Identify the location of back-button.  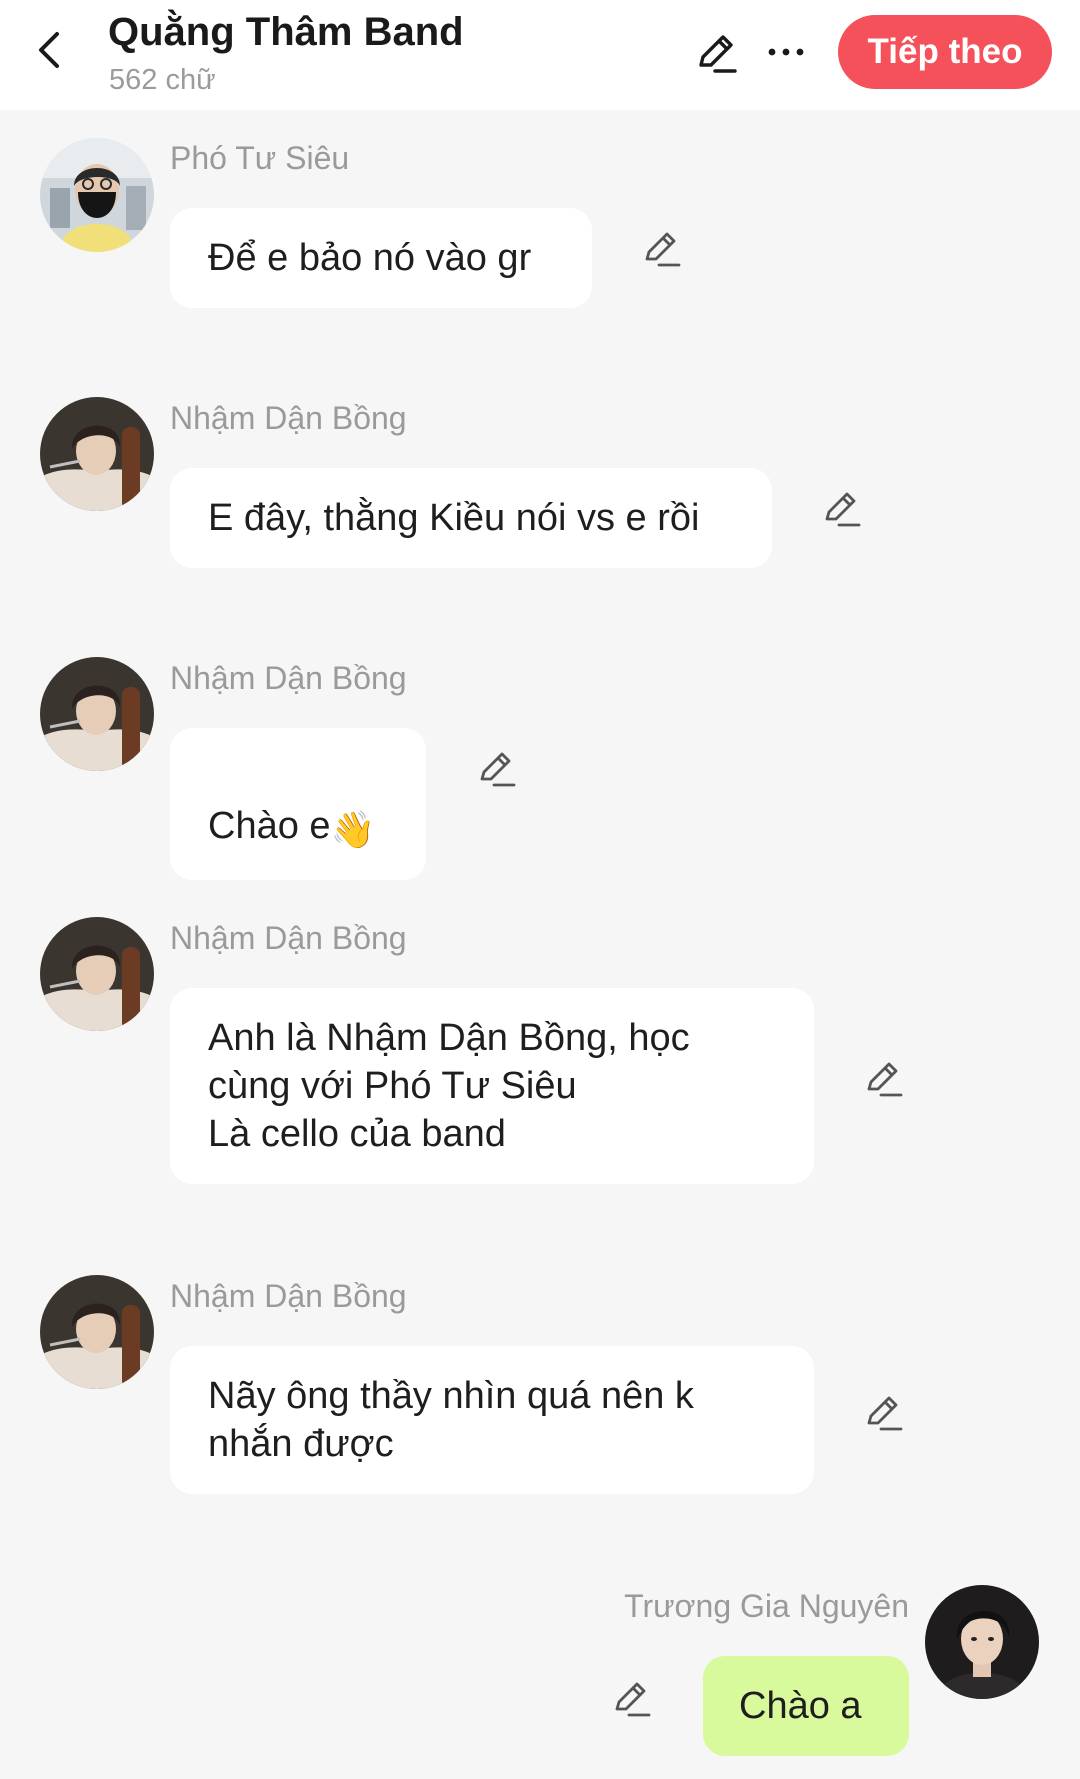
(50, 50).